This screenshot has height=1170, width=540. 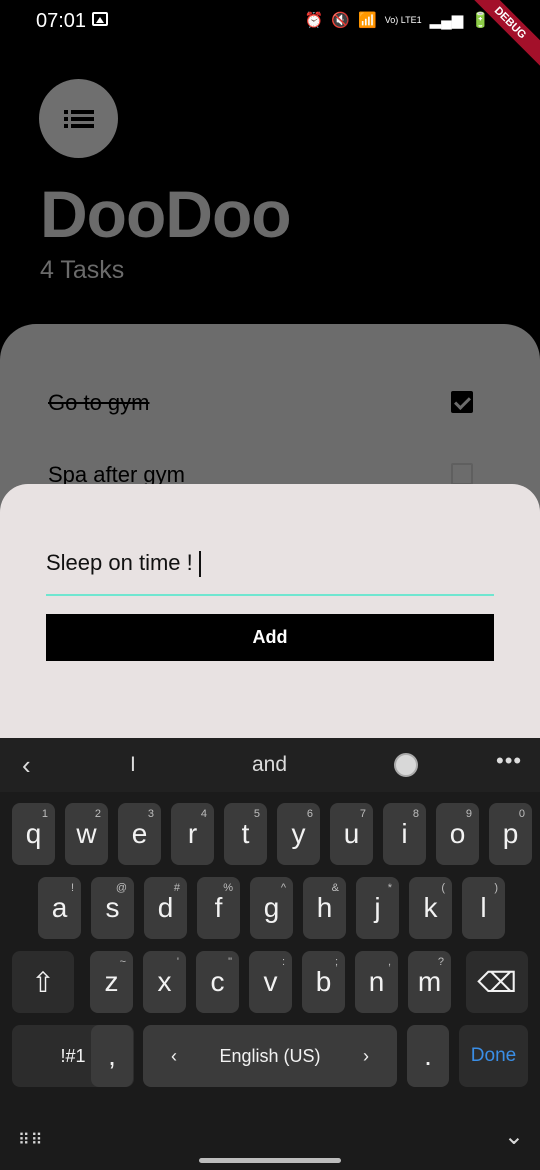 I want to click on key-hint: 7, so click(x=362, y=814).